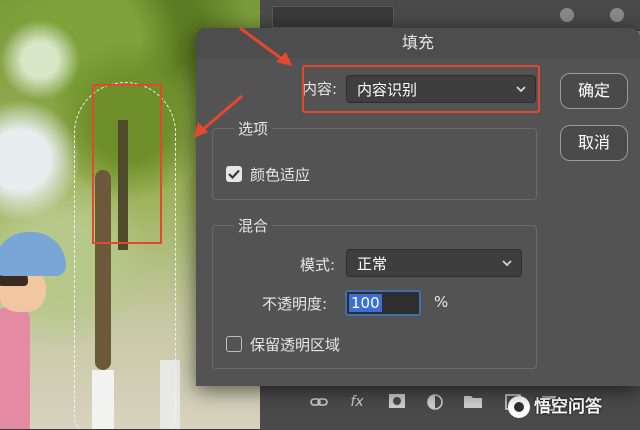 The height and width of the screenshot is (430, 640). What do you see at coordinates (15, 368) in the screenshot?
I see `child-figure` at bounding box center [15, 368].